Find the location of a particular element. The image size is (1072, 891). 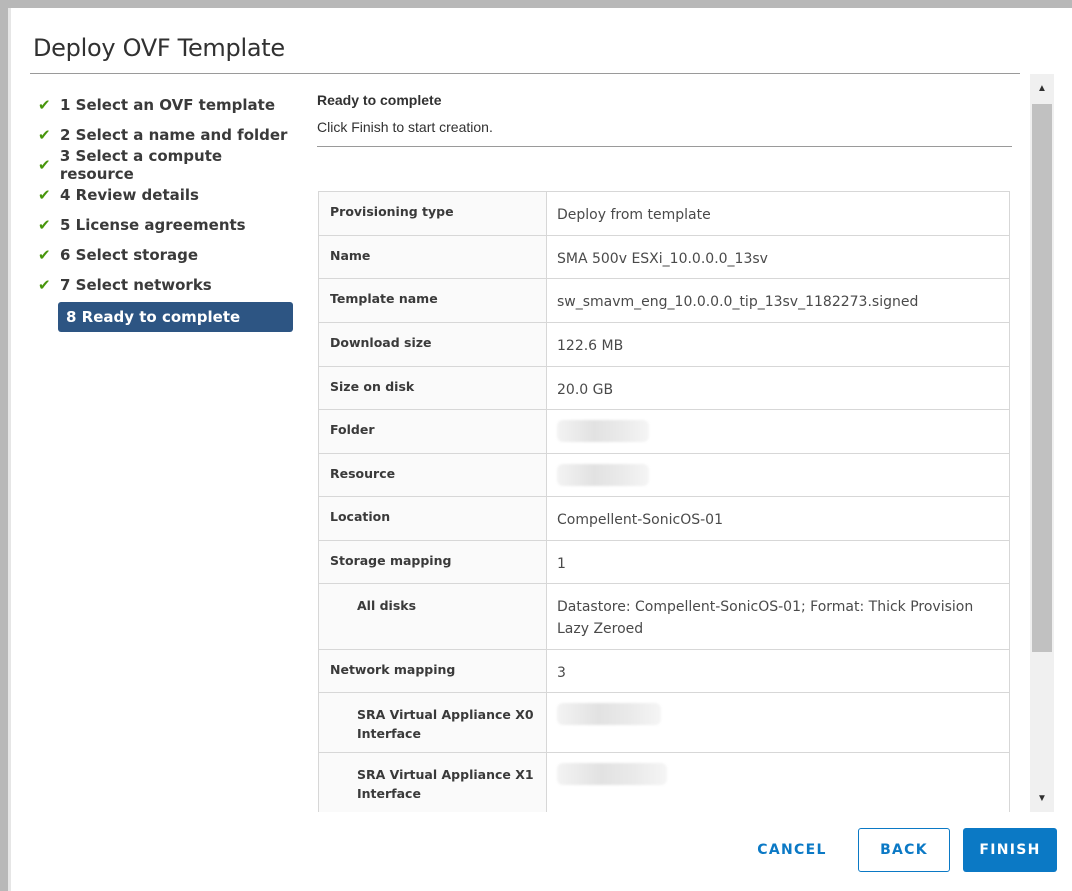

table-row: Name SMA 500v ESXi_10.0.0.0_13sv is located at coordinates (664, 257).